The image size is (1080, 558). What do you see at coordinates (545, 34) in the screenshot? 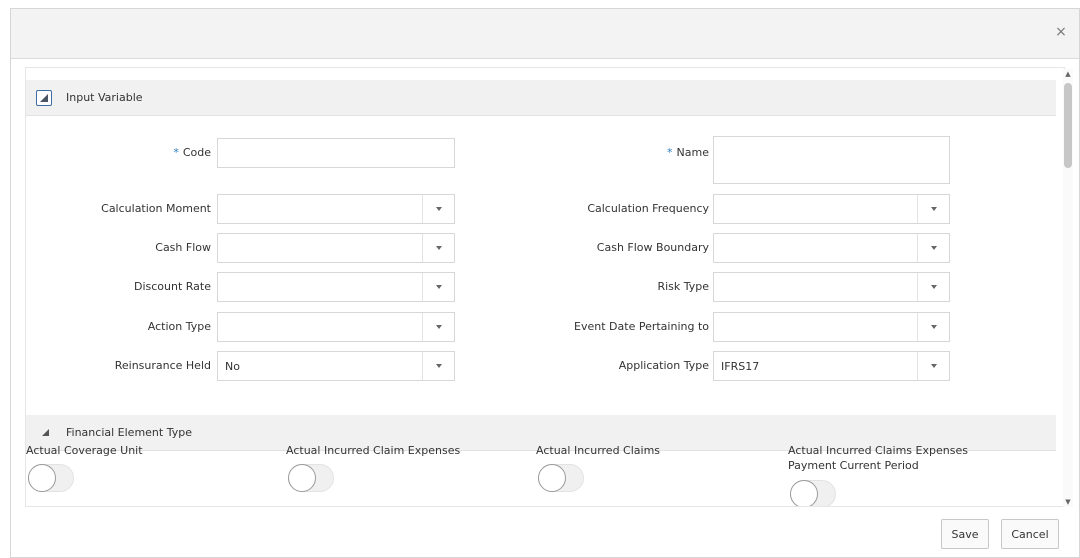
I see `dialog-header: ×` at bounding box center [545, 34].